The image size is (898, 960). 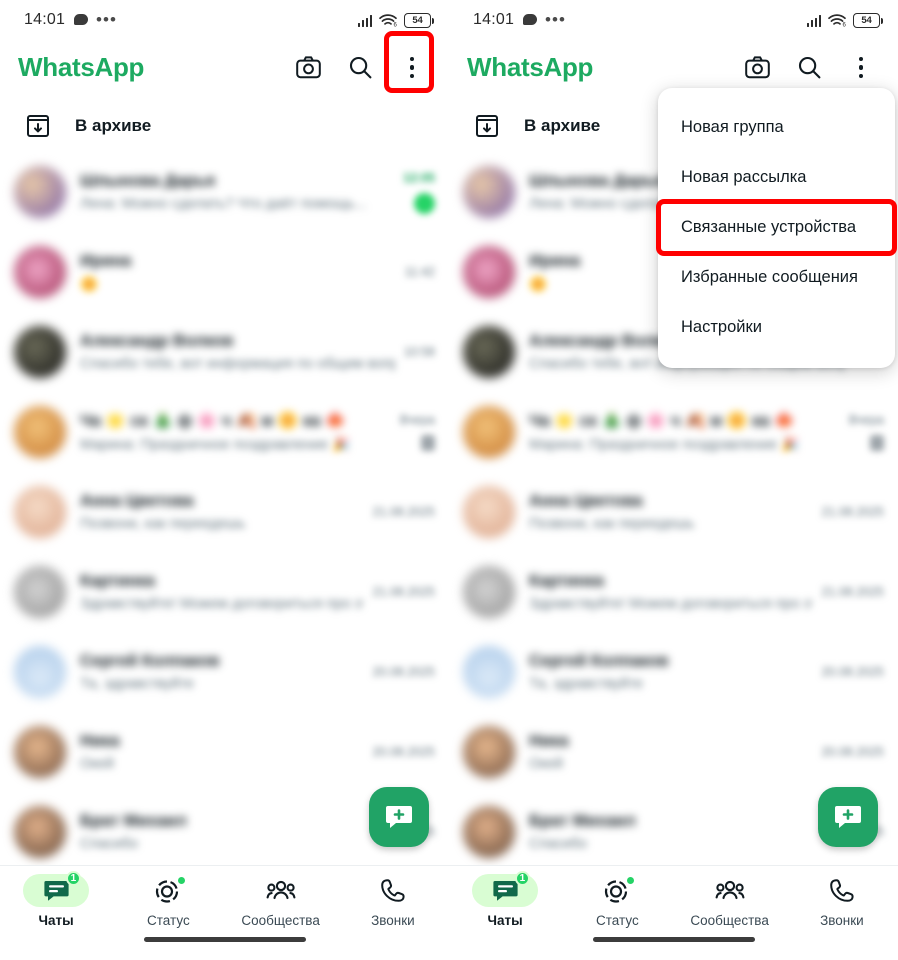 What do you see at coordinates (168, 920) in the screenshot?
I see `nav-item-label: Статус` at bounding box center [168, 920].